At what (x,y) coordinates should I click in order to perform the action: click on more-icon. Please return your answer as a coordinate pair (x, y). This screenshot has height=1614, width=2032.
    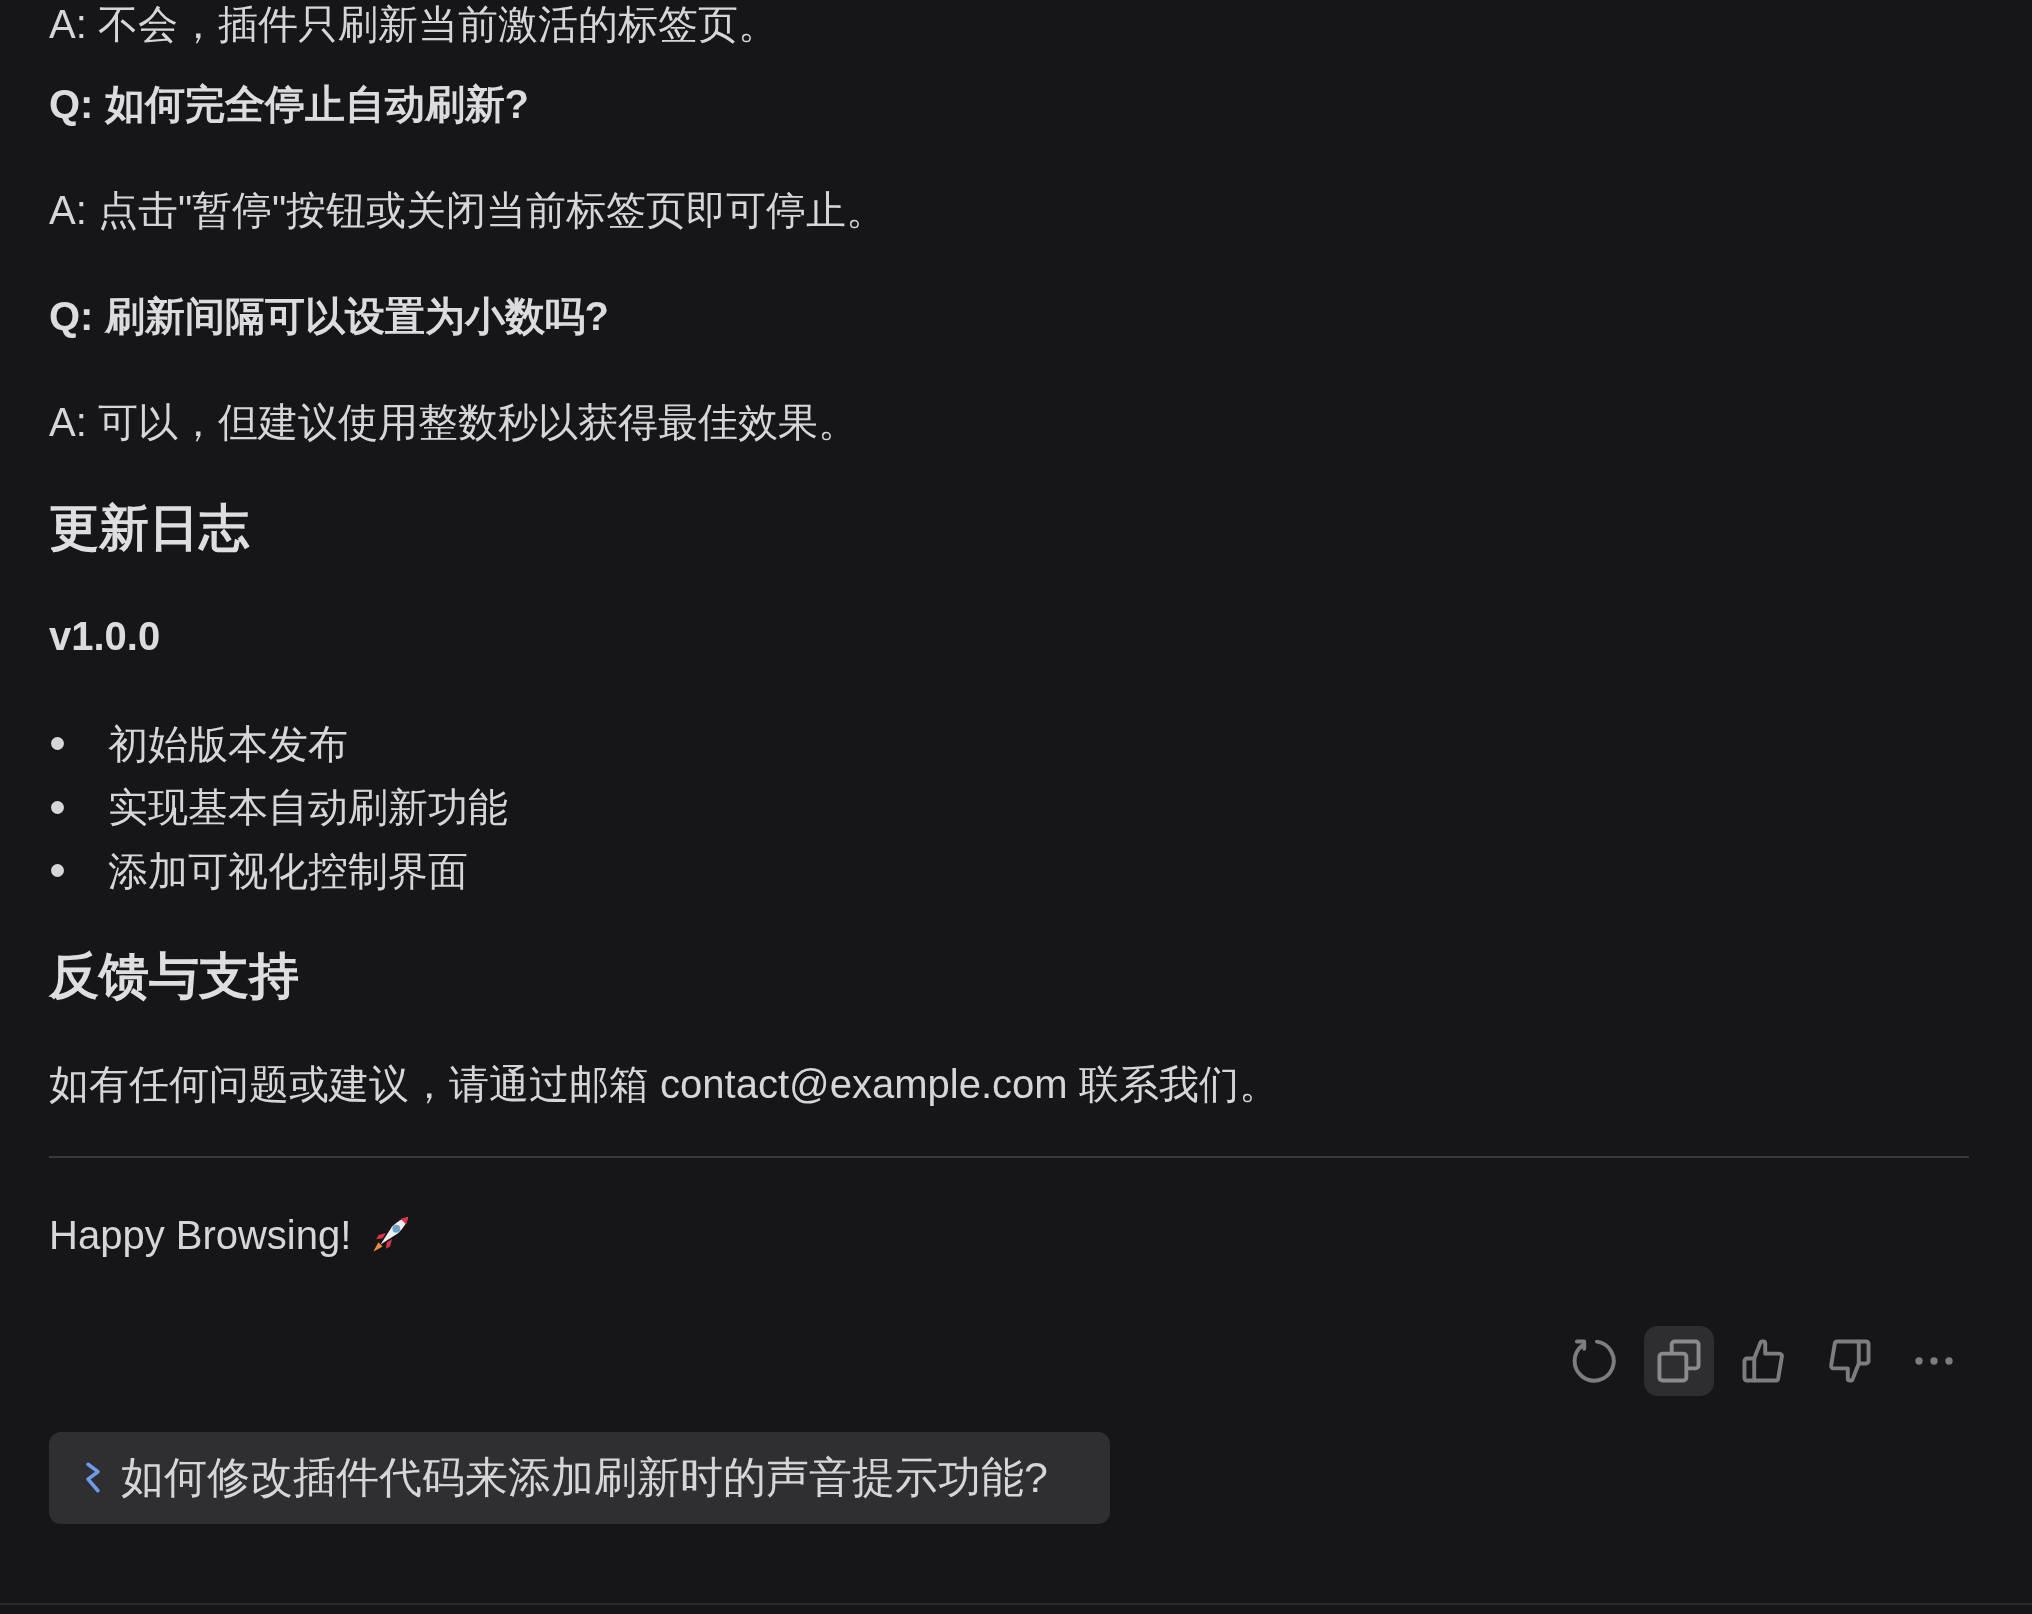
    Looking at the image, I should click on (1934, 1360).